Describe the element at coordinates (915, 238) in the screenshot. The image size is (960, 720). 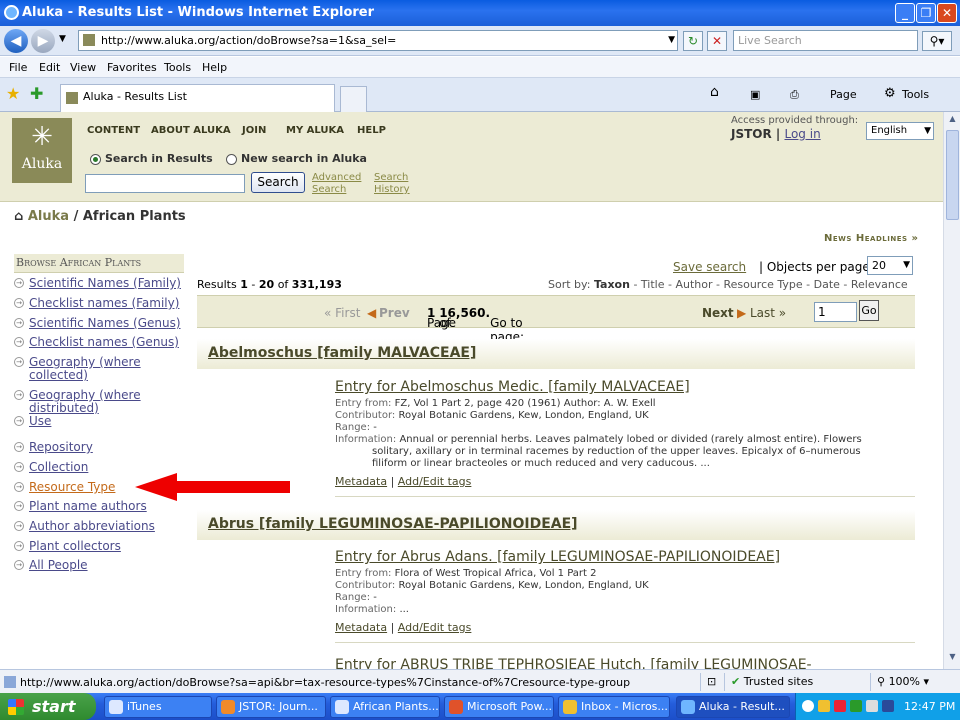
I see `arrow-circle-icon: »` at that location.